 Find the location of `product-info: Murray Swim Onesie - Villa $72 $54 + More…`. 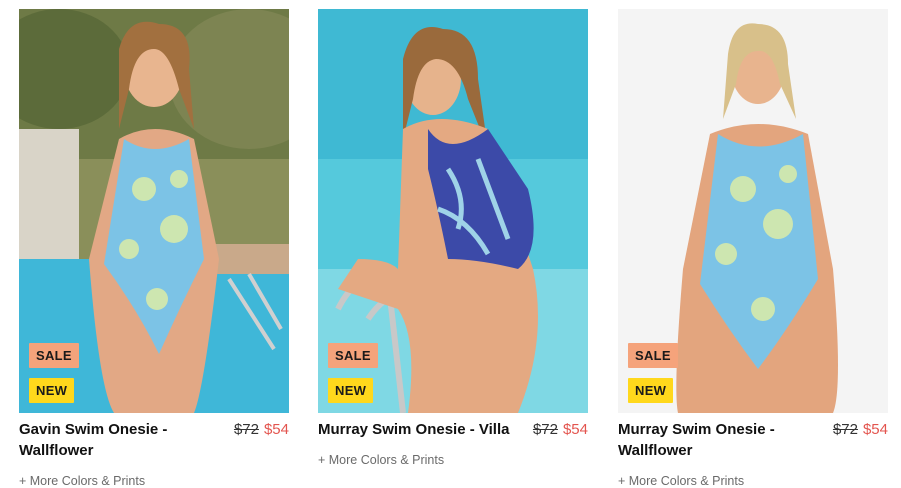

product-info: Murray Swim Onesie - Villa $72 $54 + More… is located at coordinates (453, 450).